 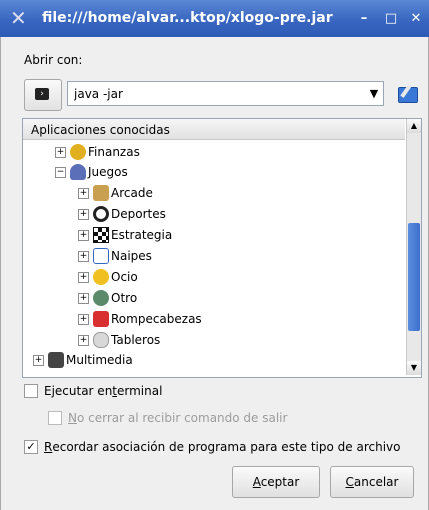 What do you see at coordinates (83, 360) in the screenshot?
I see `tree-item-multimedia: + Multimedia` at bounding box center [83, 360].